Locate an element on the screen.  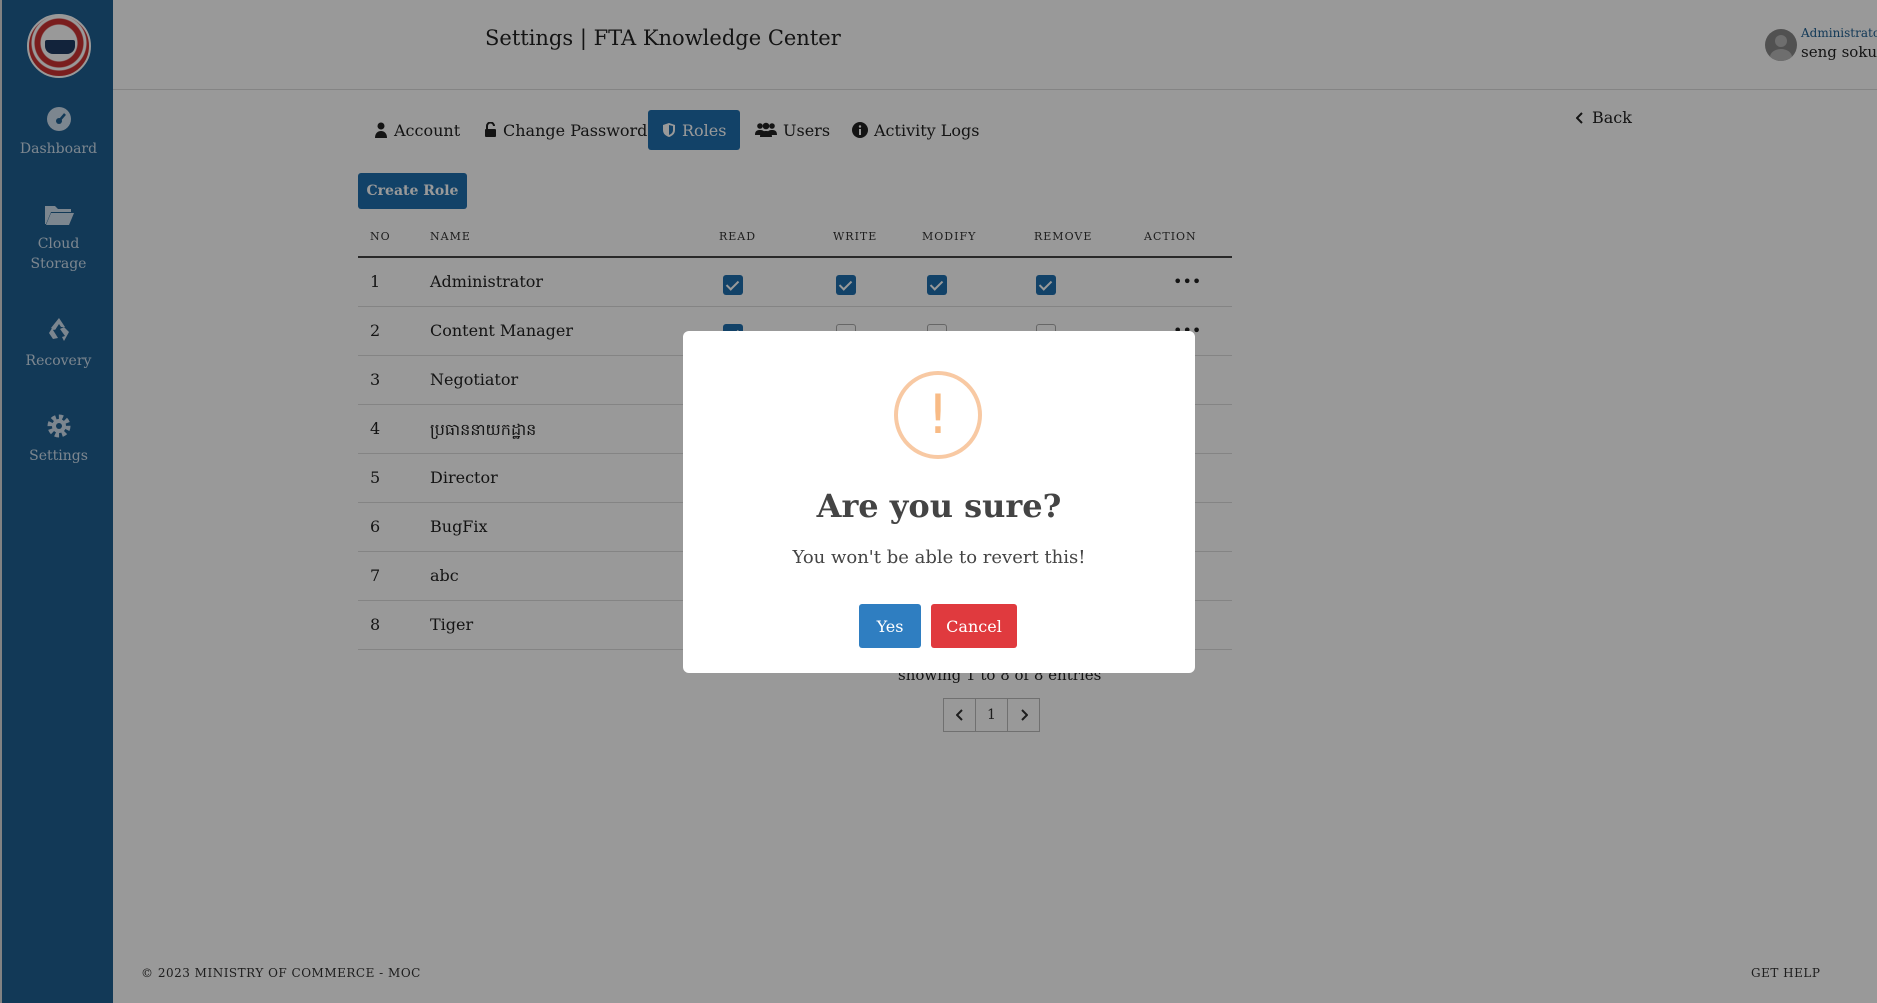
confirm-yes-button: Yes is located at coordinates (890, 626).